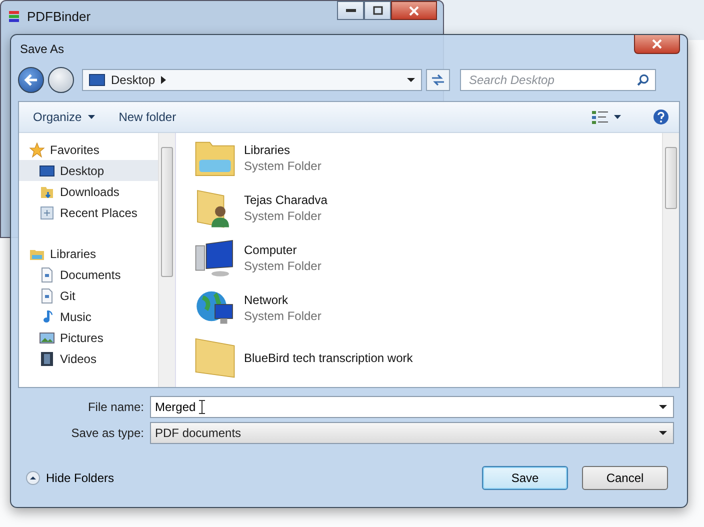  I want to click on item-name: Libraries, so click(268, 150).